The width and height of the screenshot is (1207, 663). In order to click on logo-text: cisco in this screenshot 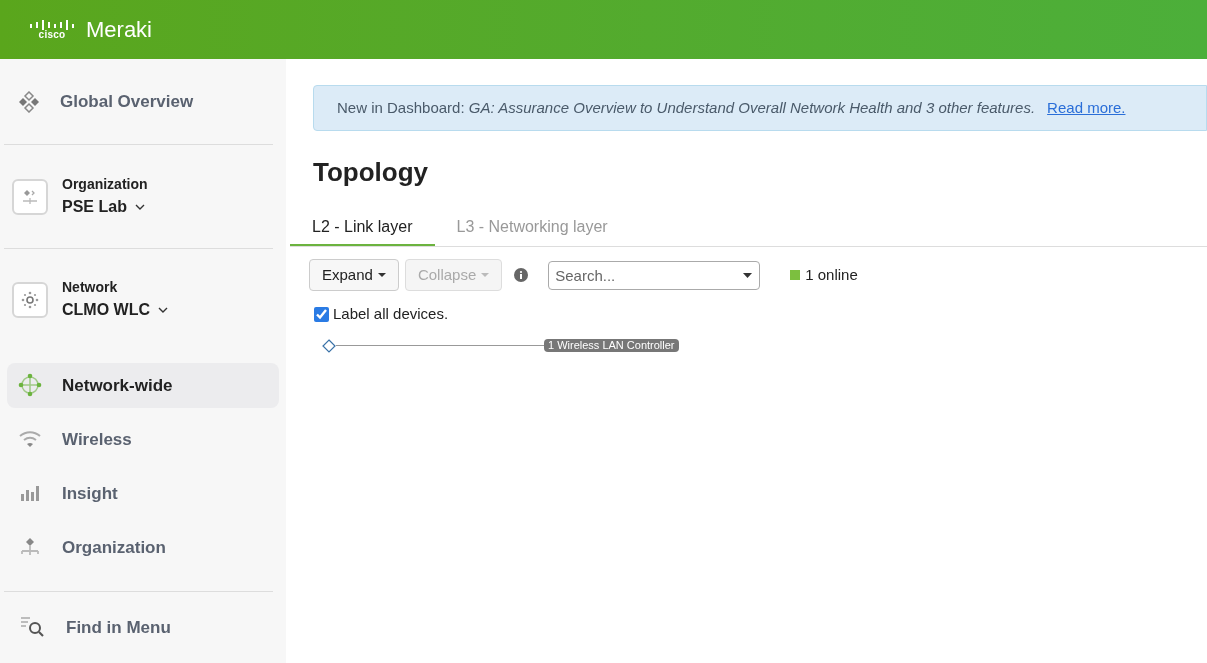, I will do `click(52, 34)`.